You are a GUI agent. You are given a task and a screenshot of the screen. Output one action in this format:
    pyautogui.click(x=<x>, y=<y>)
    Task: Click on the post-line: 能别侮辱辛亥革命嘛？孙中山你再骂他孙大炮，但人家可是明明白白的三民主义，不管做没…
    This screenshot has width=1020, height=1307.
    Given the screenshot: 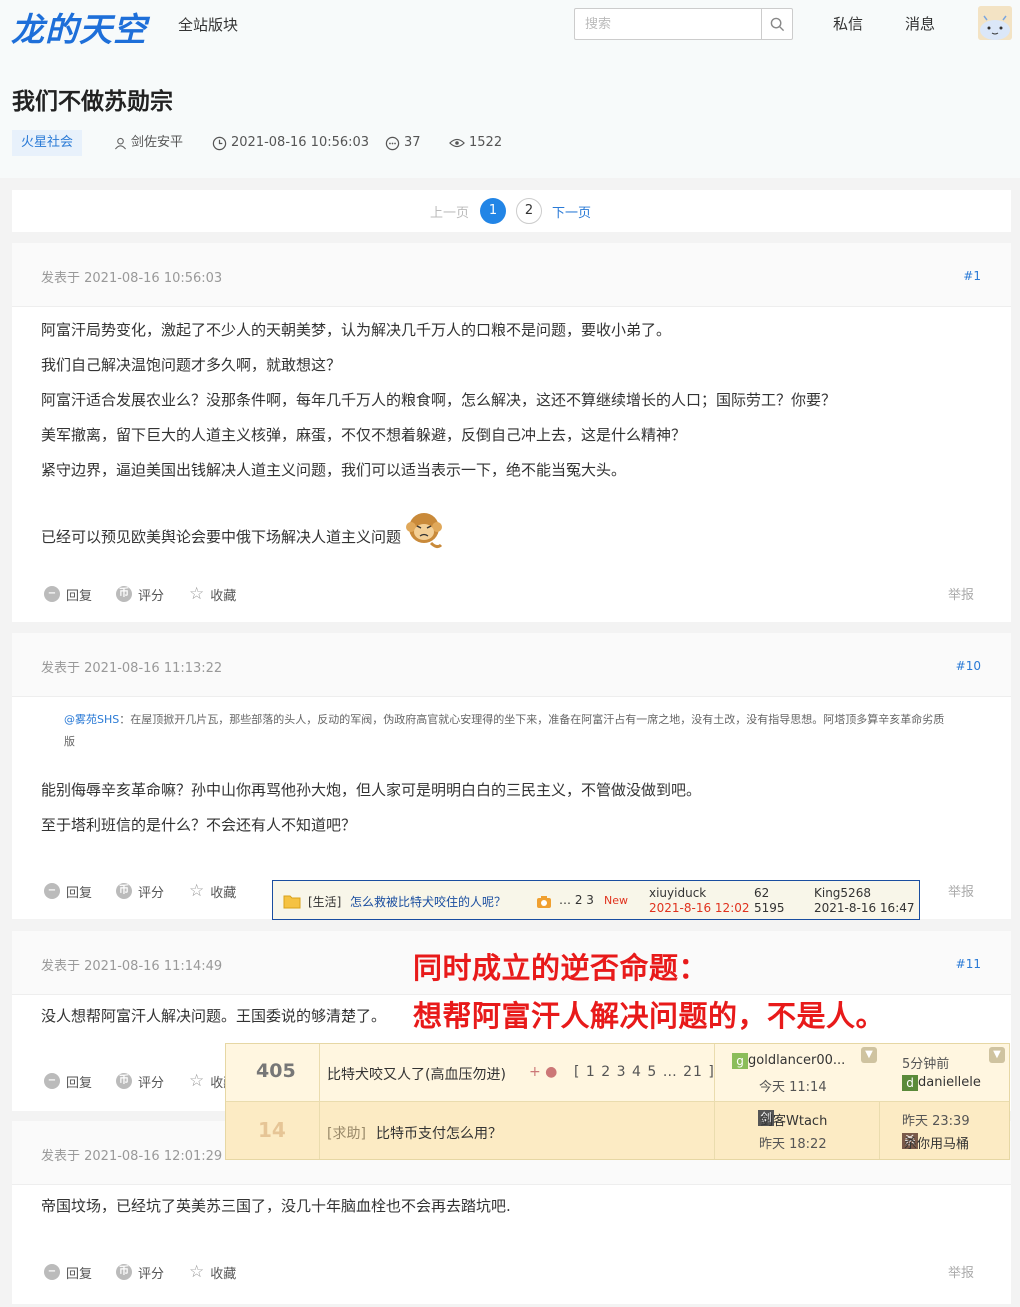 What is the action you would take?
    pyautogui.click(x=371, y=790)
    